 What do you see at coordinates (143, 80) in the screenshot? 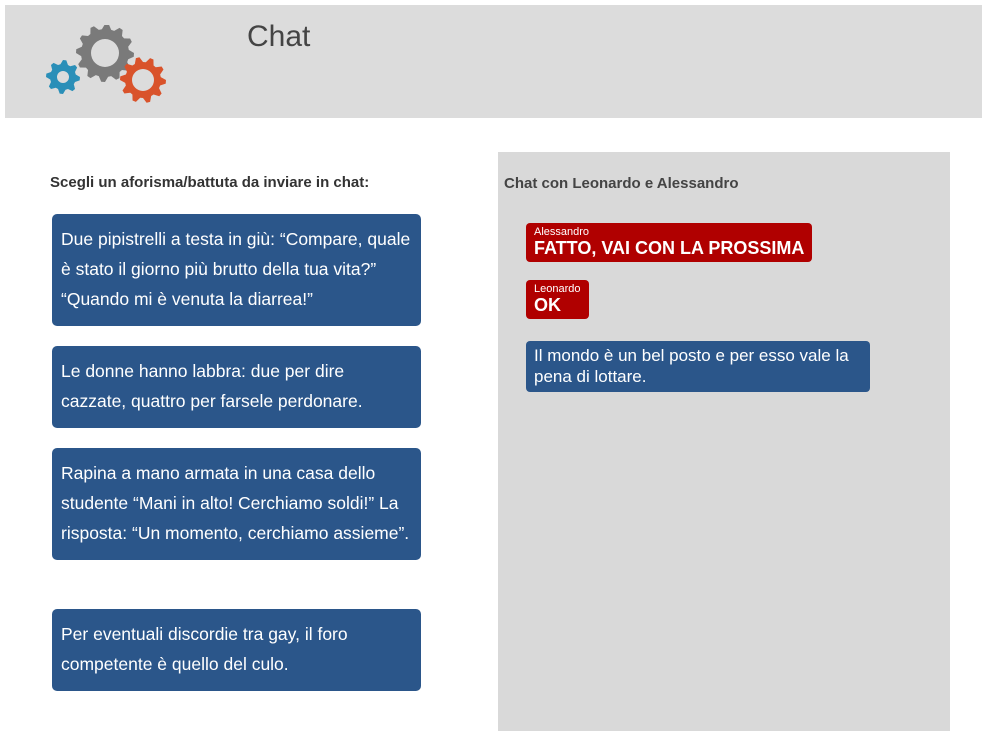
I see `gear-orange-icon` at bounding box center [143, 80].